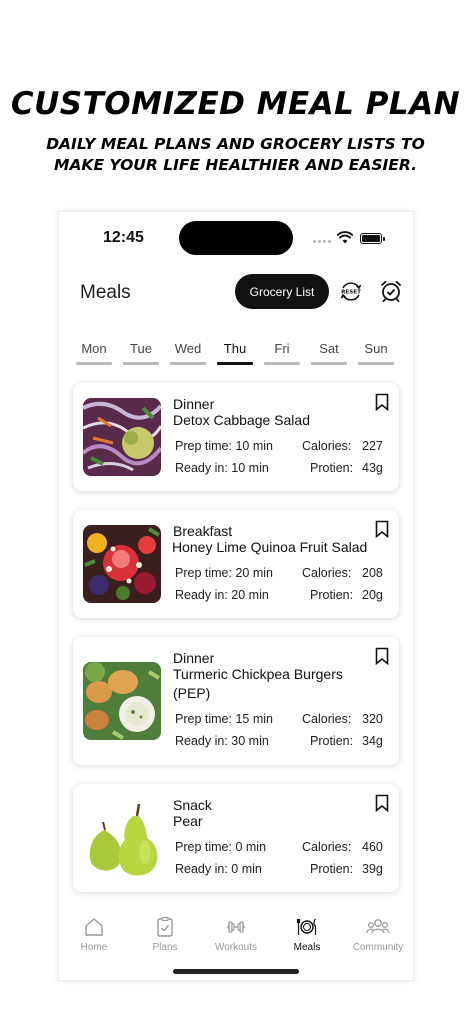 The image size is (471, 1024). I want to click on calories-value: 227, so click(372, 446).